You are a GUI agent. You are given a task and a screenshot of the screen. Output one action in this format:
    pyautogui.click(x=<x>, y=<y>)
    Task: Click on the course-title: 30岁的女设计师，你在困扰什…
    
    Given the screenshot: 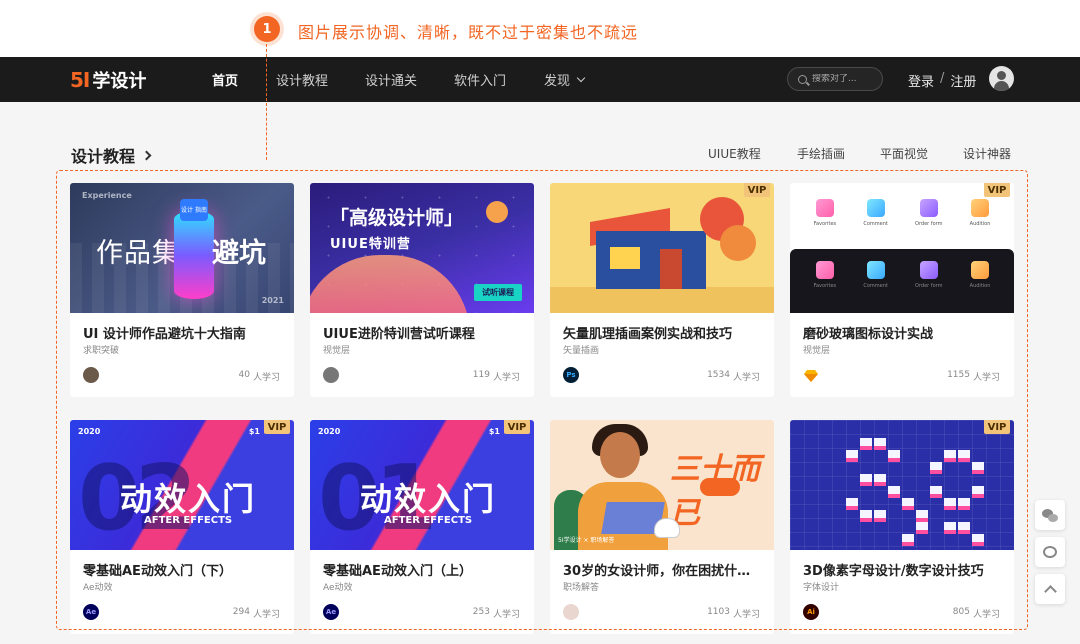 What is the action you would take?
    pyautogui.click(x=663, y=569)
    